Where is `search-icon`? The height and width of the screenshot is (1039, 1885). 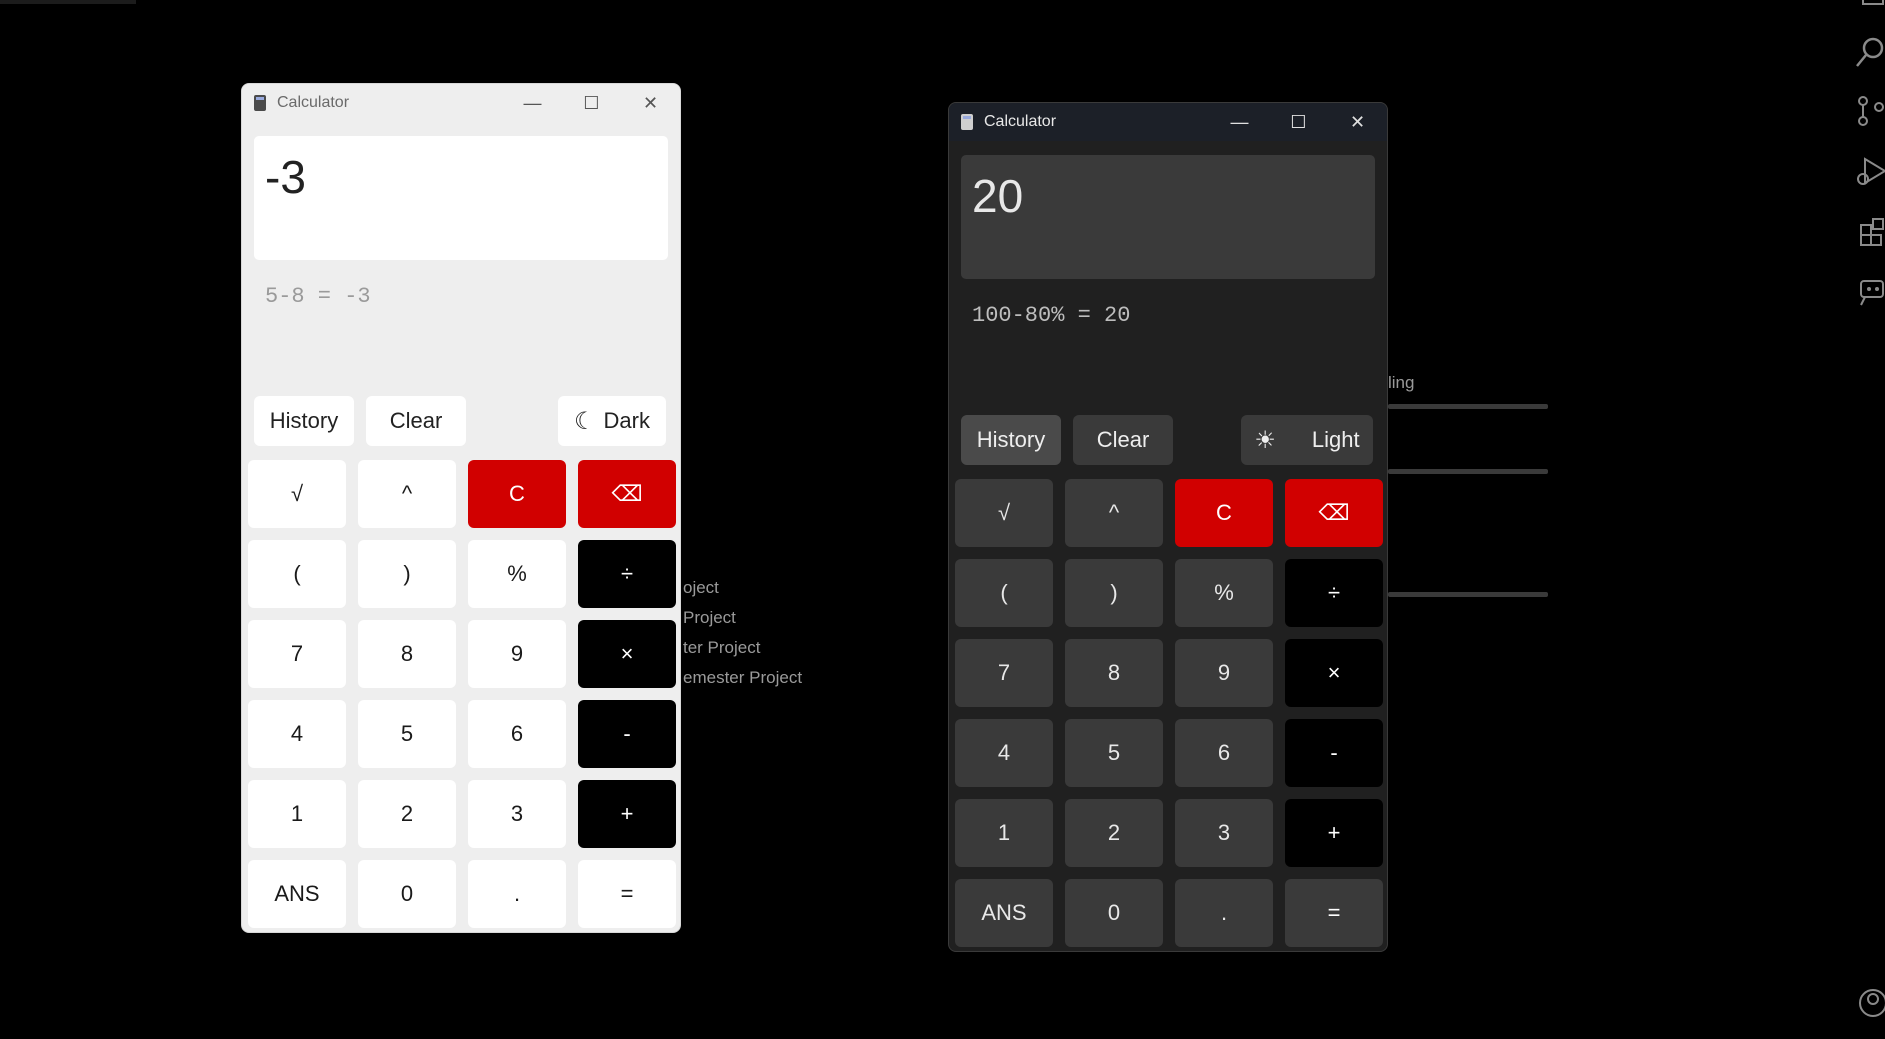 search-icon is located at coordinates (1865, 54).